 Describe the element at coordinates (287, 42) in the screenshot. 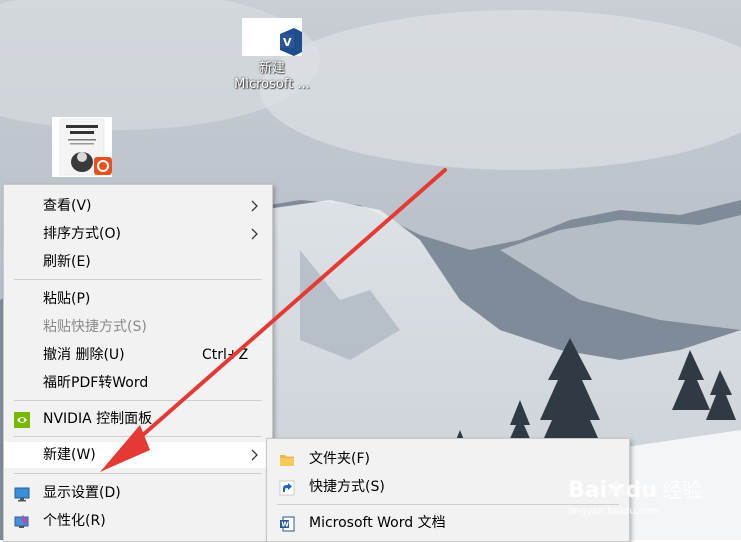

I see `svg-text: V` at that location.